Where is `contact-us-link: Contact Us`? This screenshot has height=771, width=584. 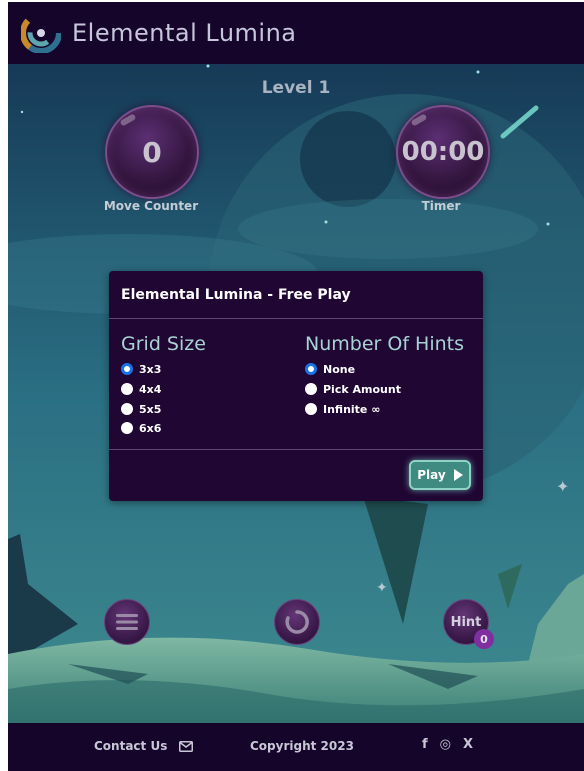 contact-us-link: Contact Us is located at coordinates (144, 746).